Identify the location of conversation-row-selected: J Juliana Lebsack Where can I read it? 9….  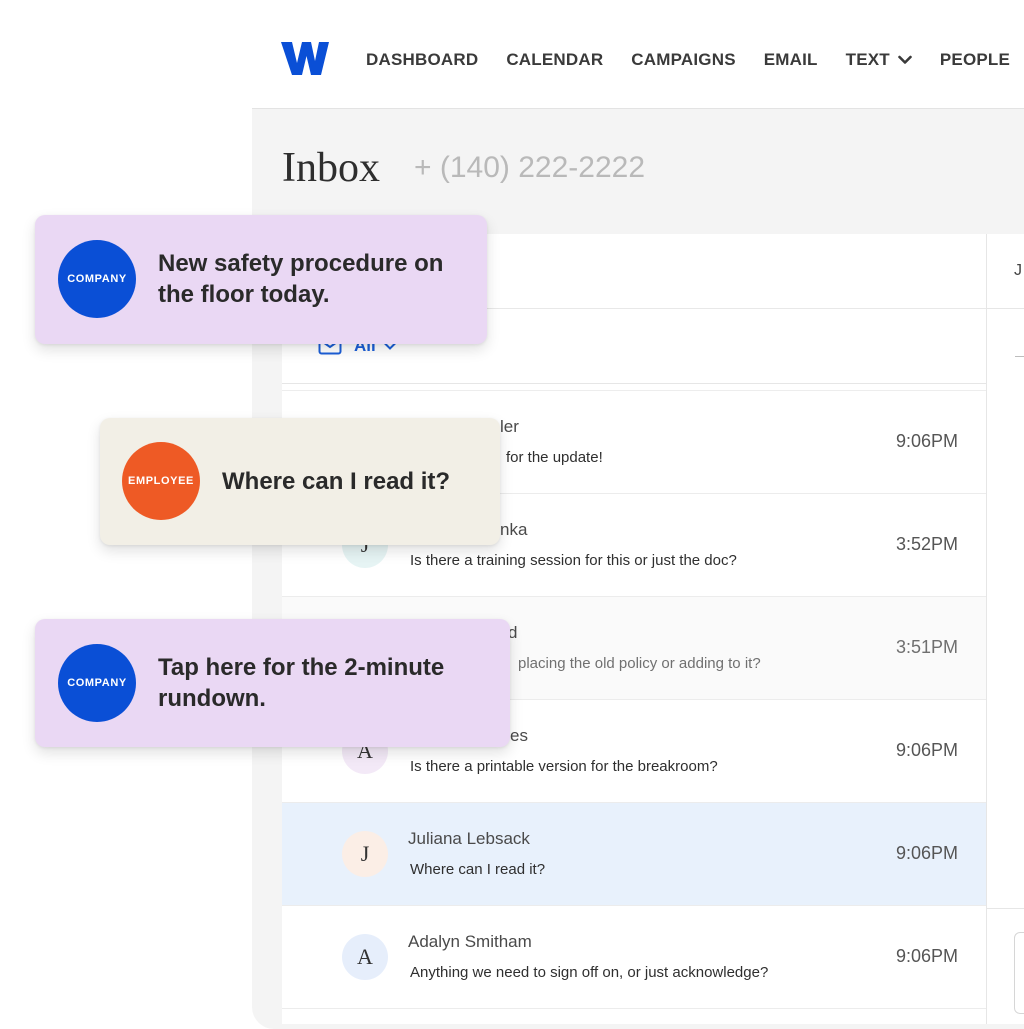
(634, 854).